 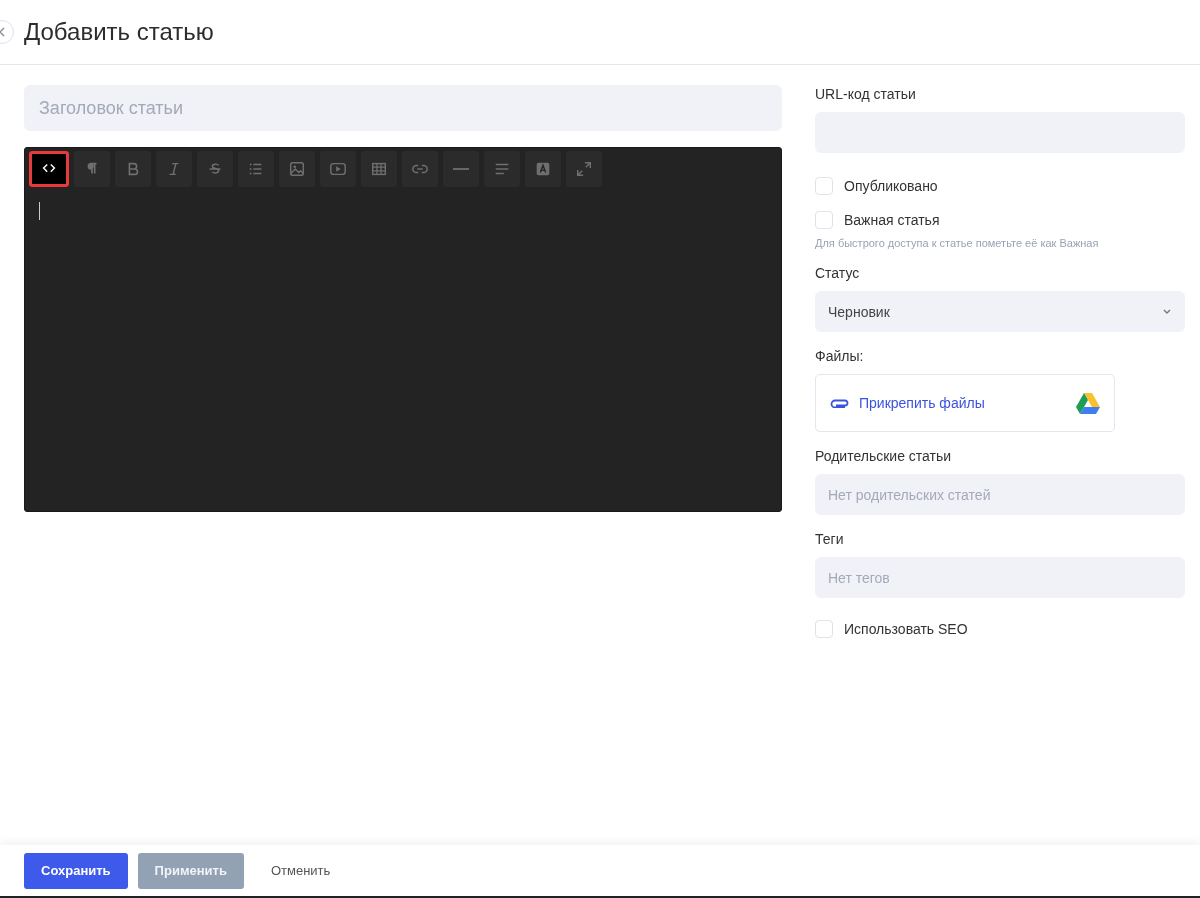 I want to click on checkbox-label: Важная статья, so click(x=892, y=220).